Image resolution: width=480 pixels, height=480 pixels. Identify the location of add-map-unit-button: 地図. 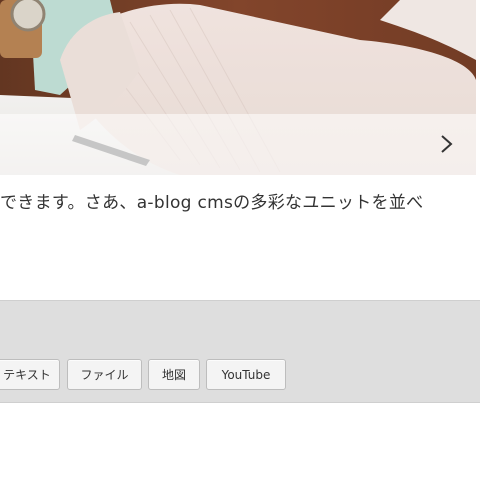
(174, 374).